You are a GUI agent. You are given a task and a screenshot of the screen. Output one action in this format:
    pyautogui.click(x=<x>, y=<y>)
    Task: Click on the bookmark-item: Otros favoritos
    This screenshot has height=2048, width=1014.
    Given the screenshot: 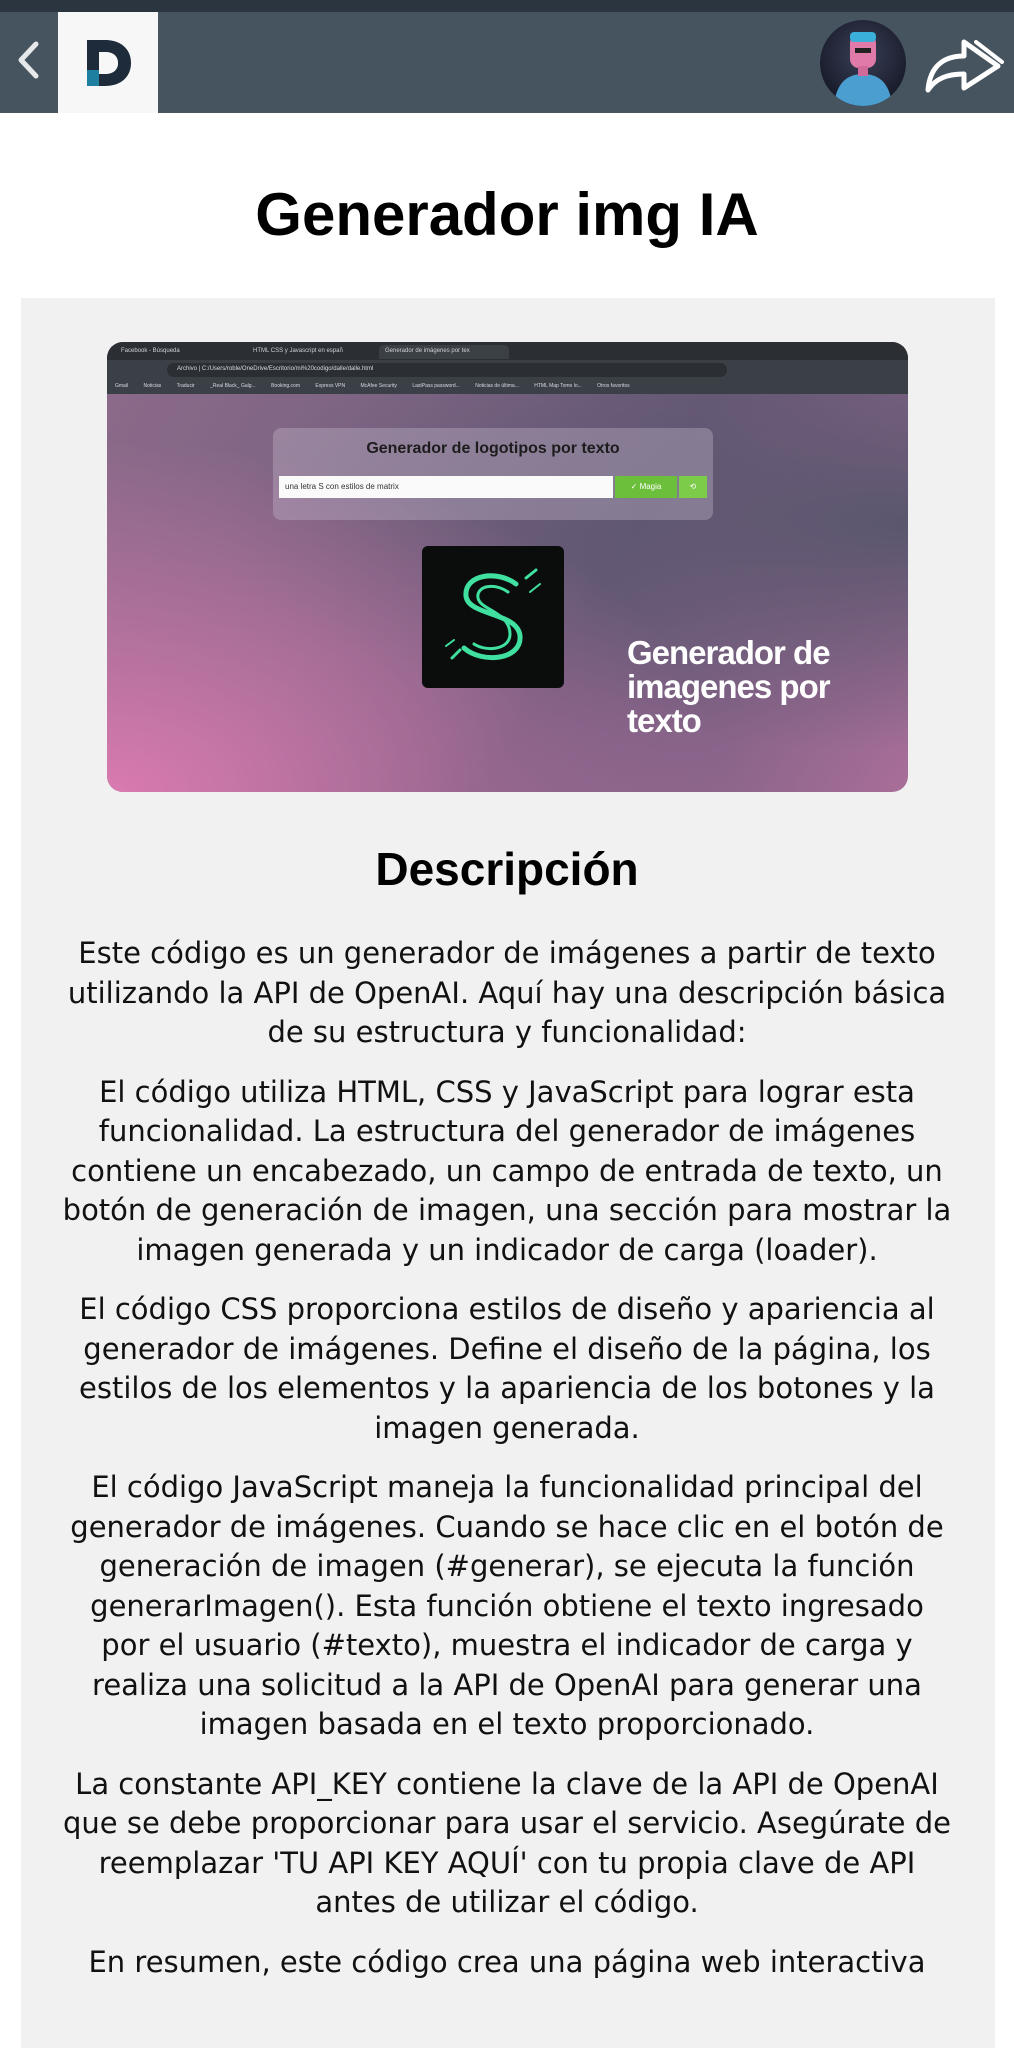 What is the action you would take?
    pyautogui.click(x=613, y=386)
    